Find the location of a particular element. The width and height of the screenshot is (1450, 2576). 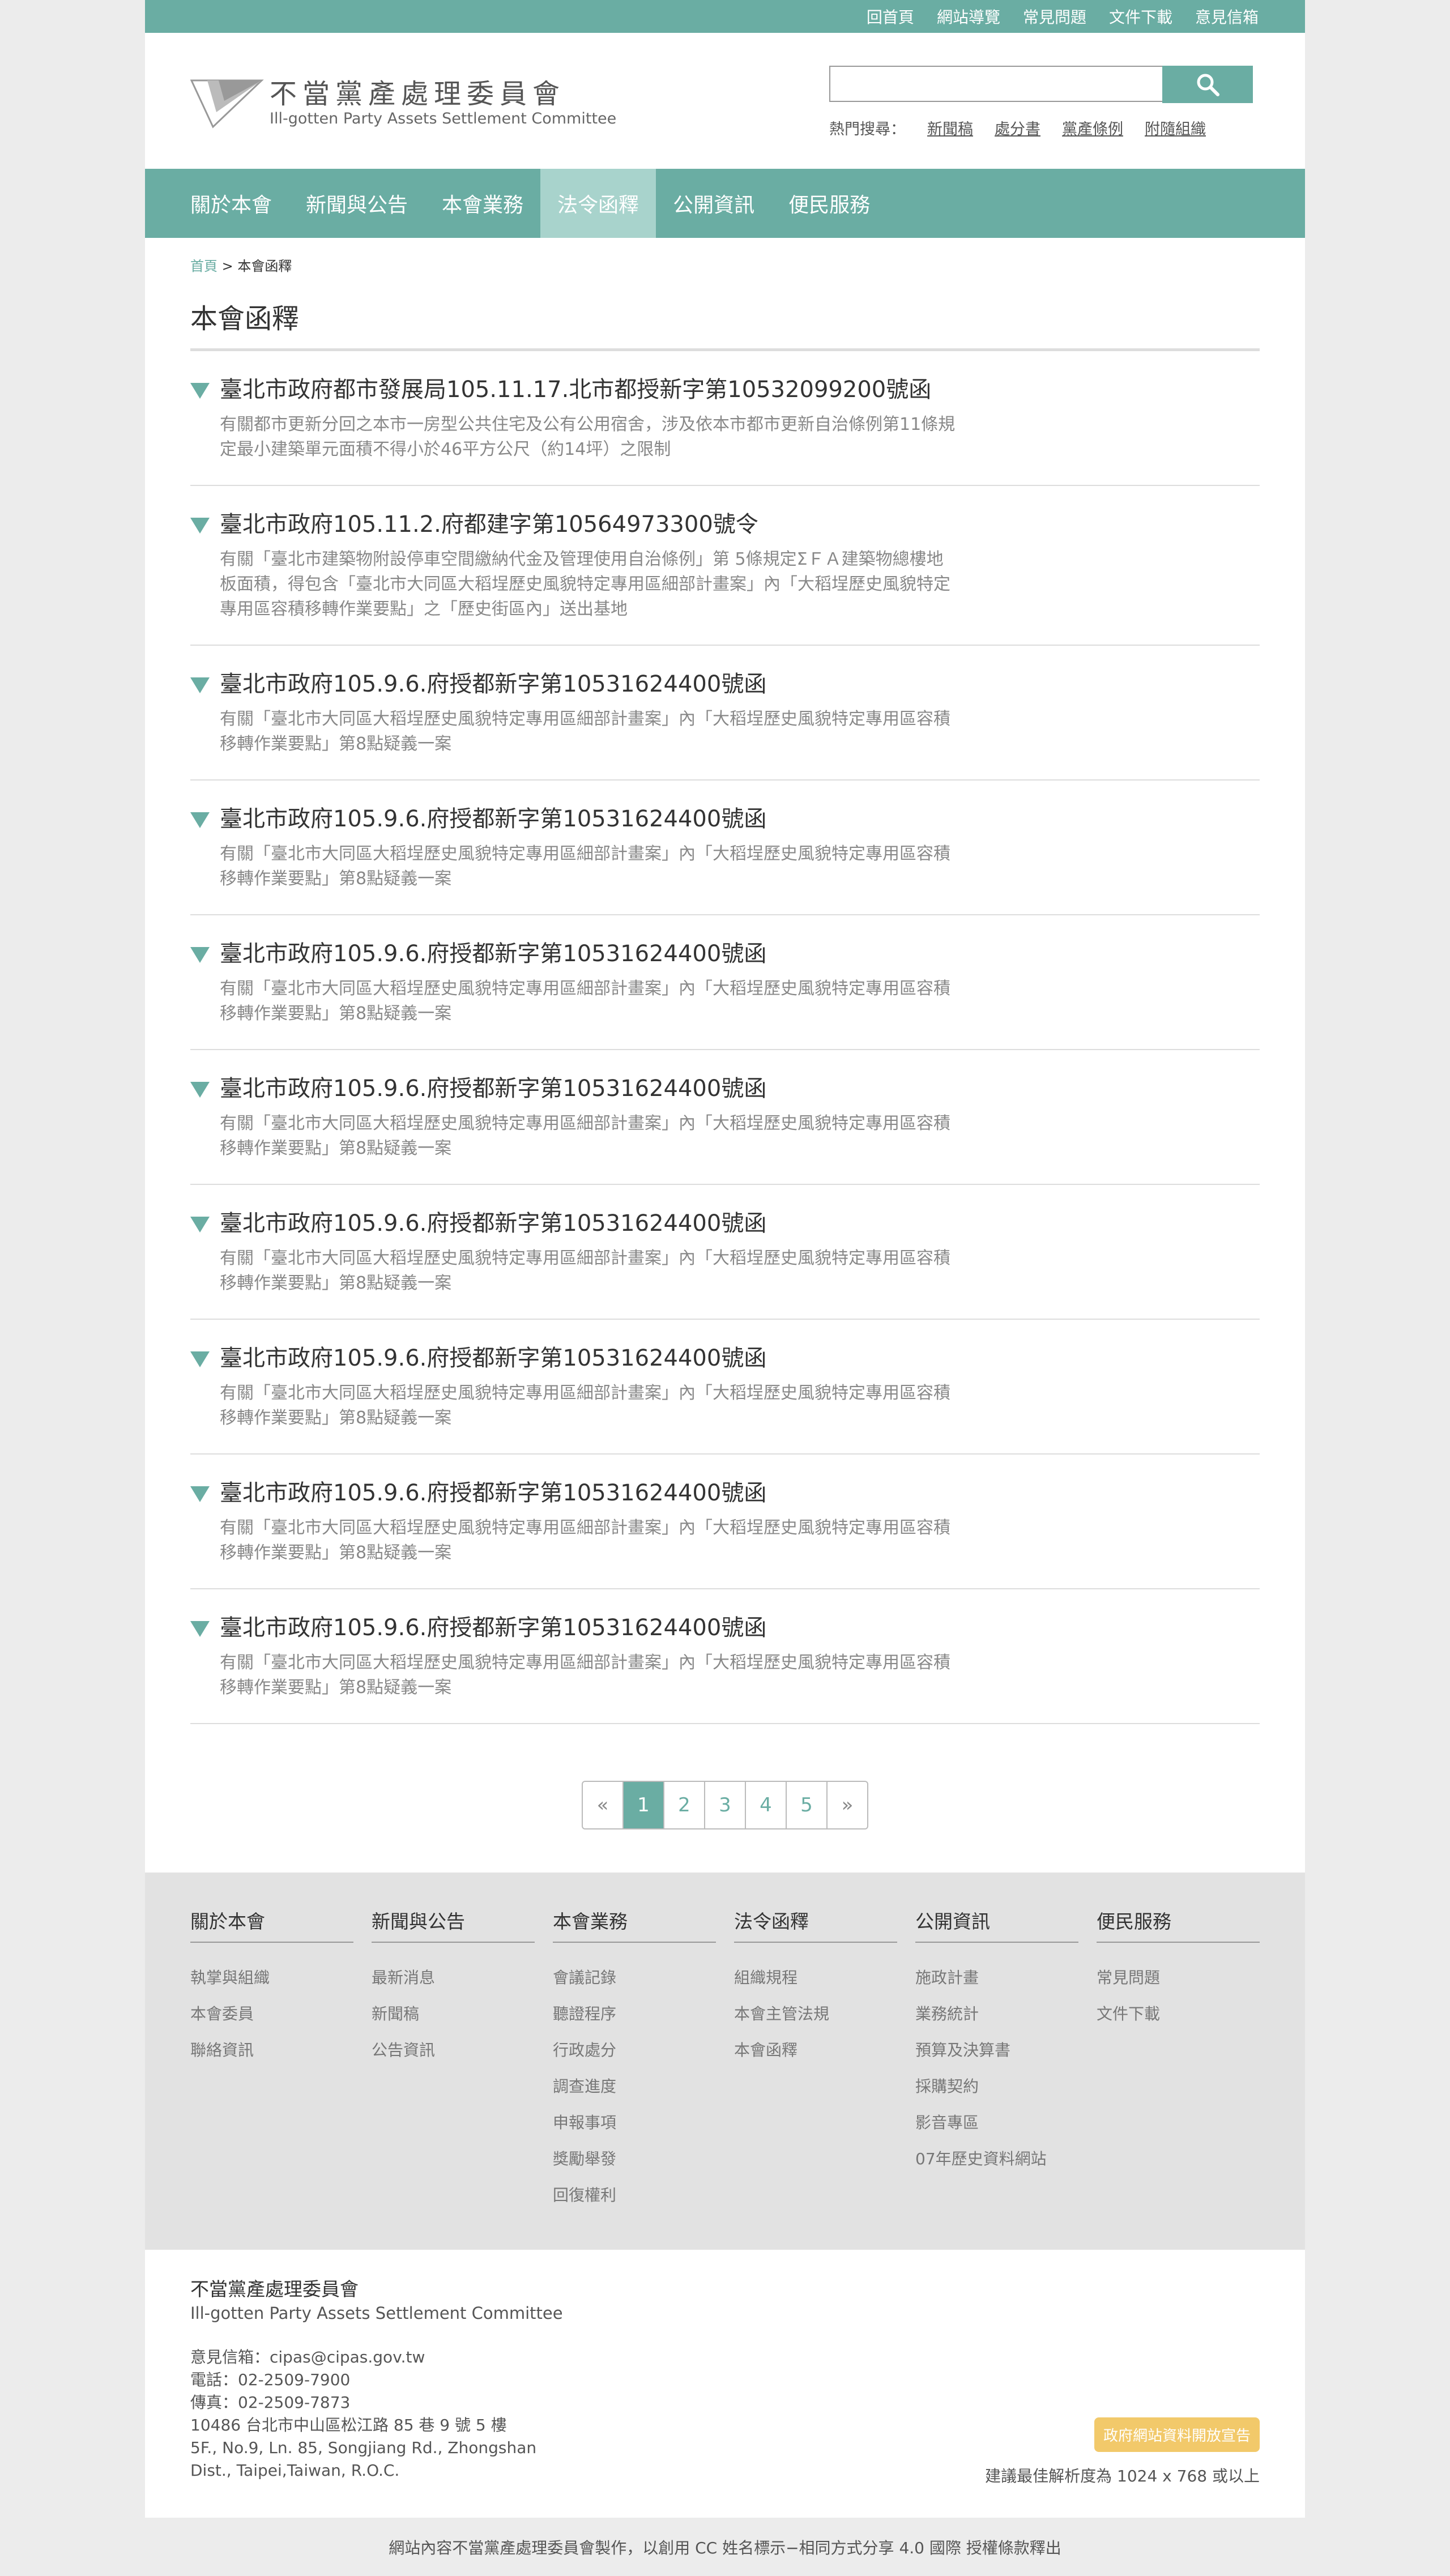

hot-search-link: 黨產條例 is located at coordinates (1092, 128).